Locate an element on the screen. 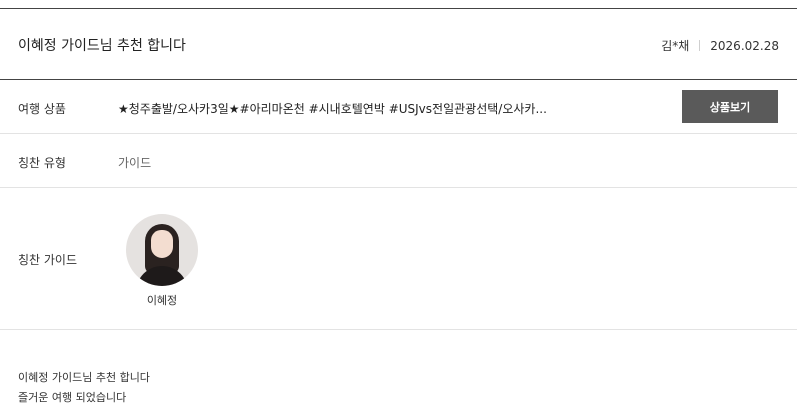 The image size is (800, 418). meta-divider is located at coordinates (700, 45).